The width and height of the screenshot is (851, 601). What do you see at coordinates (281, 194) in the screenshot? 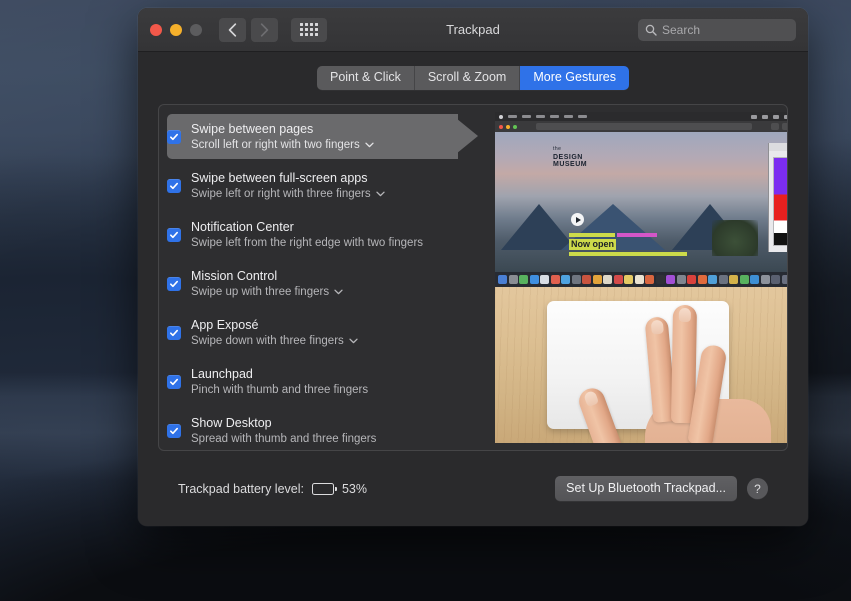
I see `gesture-subtitle: Swipe left or right with three fingers` at bounding box center [281, 194].